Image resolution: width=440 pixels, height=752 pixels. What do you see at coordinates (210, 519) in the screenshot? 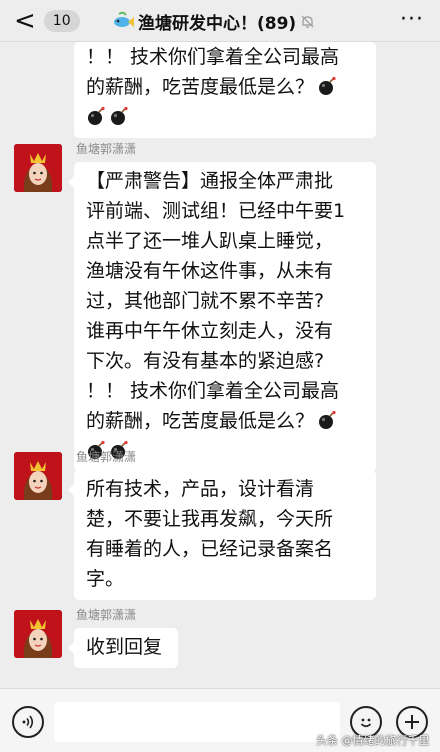
I see `message-line: 楚，不要让我再发飙，今天所` at bounding box center [210, 519].